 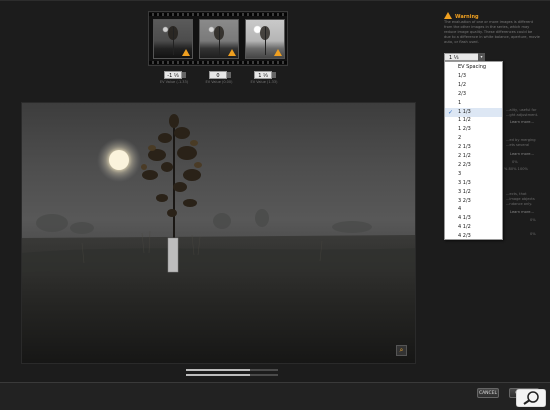 I want to click on panel-text: ...ality, useful for, so click(x=521, y=110).